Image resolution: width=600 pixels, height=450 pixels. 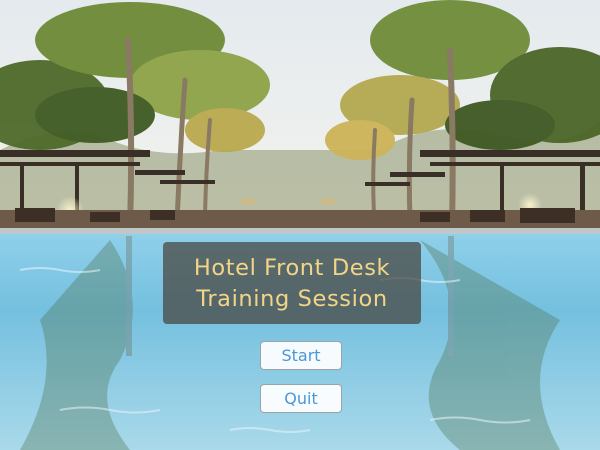 I want to click on title-line-1: Hotel Front Desk, so click(x=292, y=268).